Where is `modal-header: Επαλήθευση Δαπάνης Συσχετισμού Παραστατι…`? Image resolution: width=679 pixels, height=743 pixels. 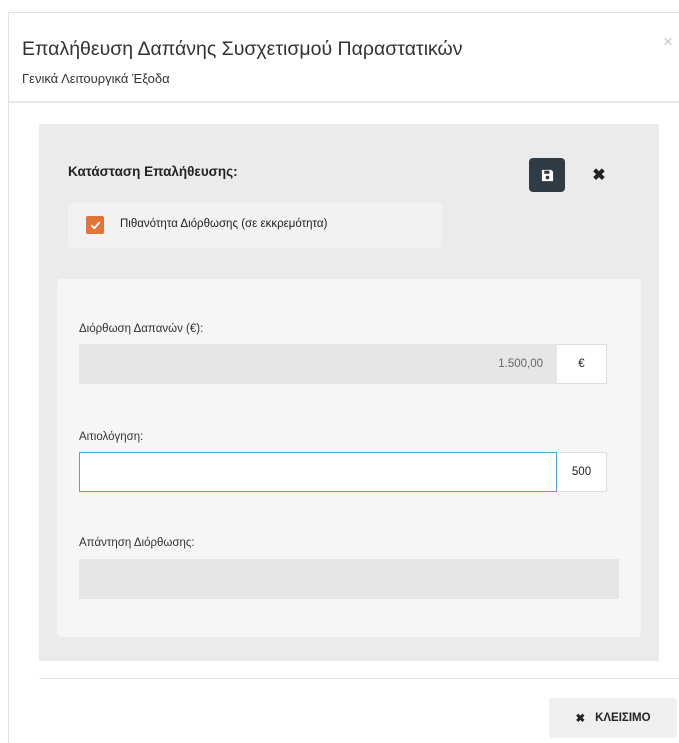 modal-header: Επαλήθευση Δαπάνης Συσχετισμού Παραστατι… is located at coordinates (344, 58).